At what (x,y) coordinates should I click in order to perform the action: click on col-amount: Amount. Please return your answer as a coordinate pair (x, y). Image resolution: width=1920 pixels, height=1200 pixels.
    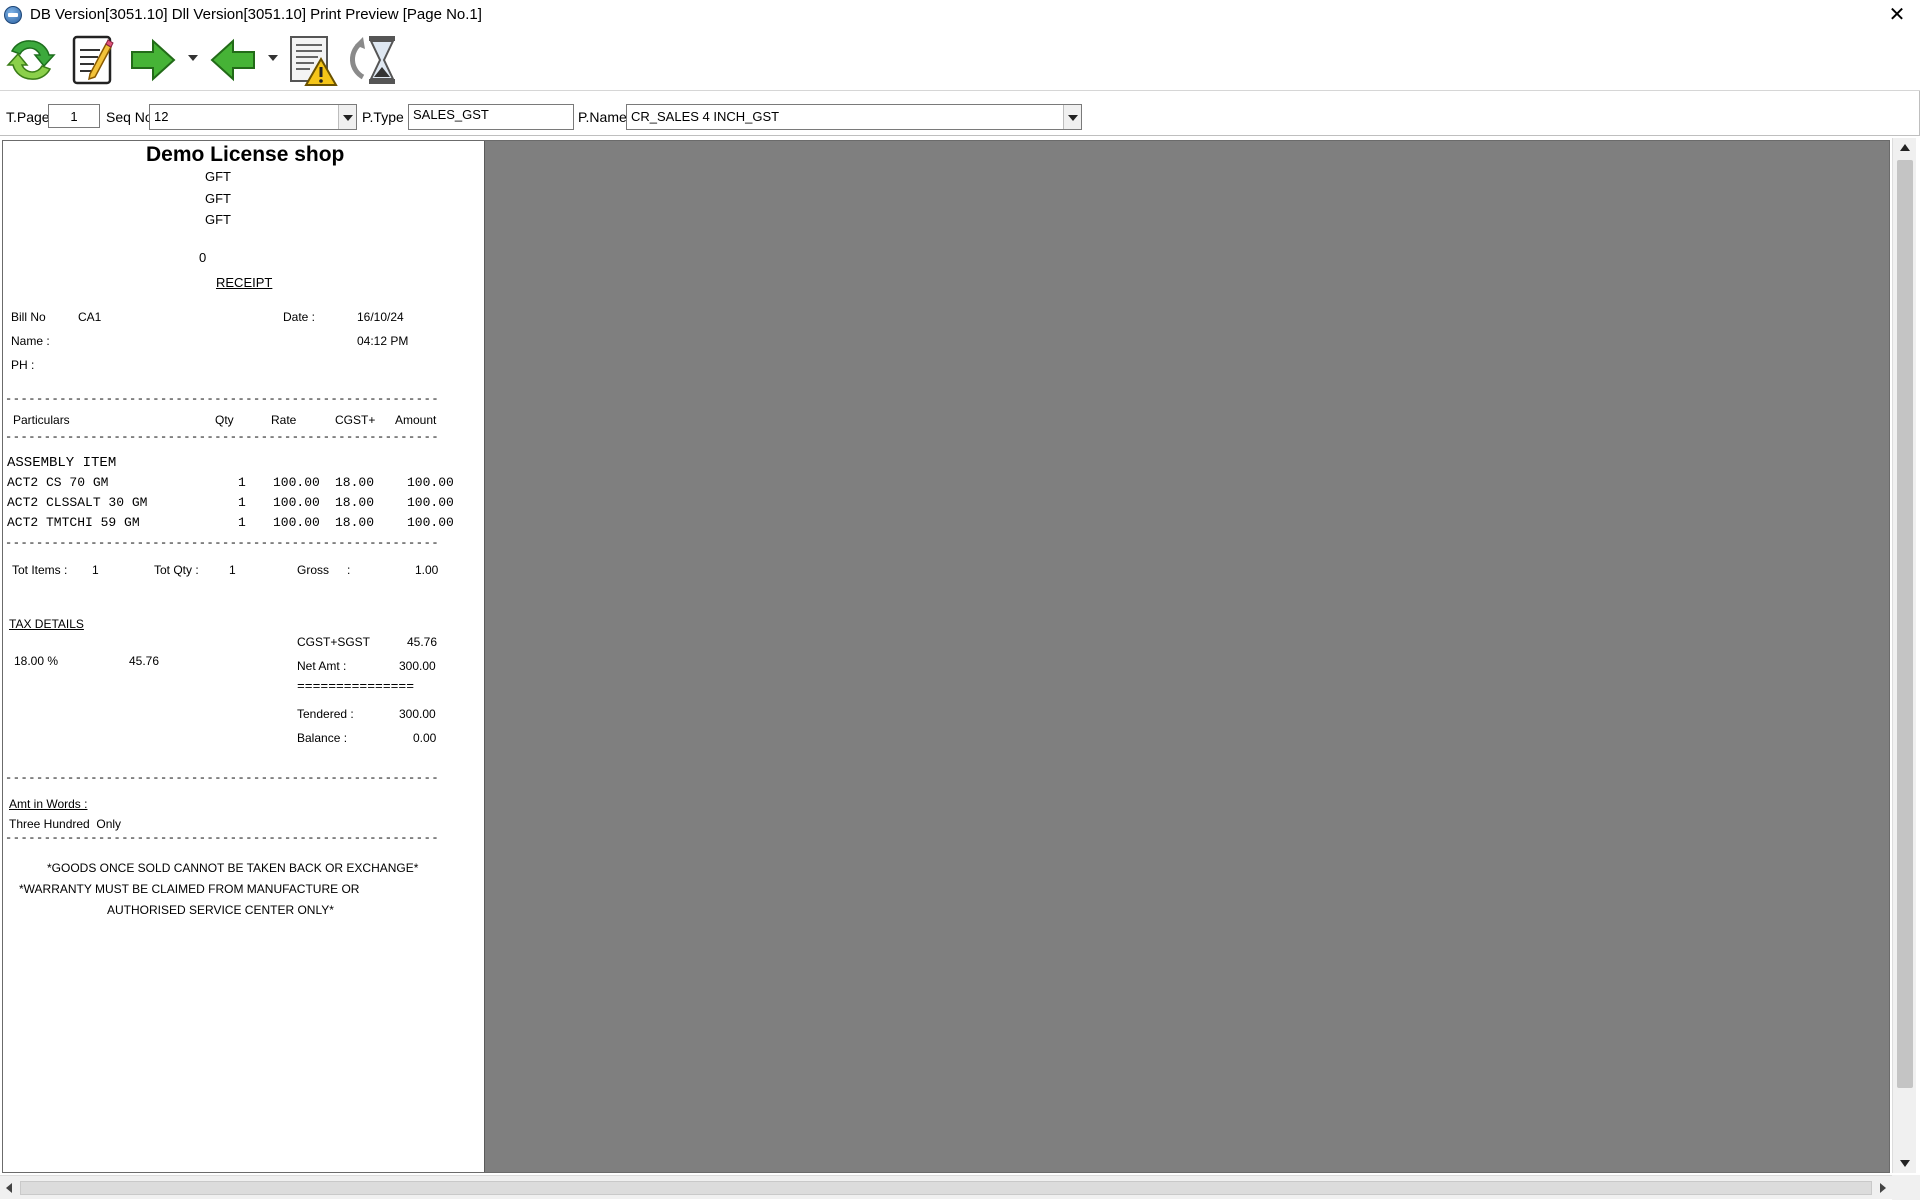
    Looking at the image, I should click on (416, 420).